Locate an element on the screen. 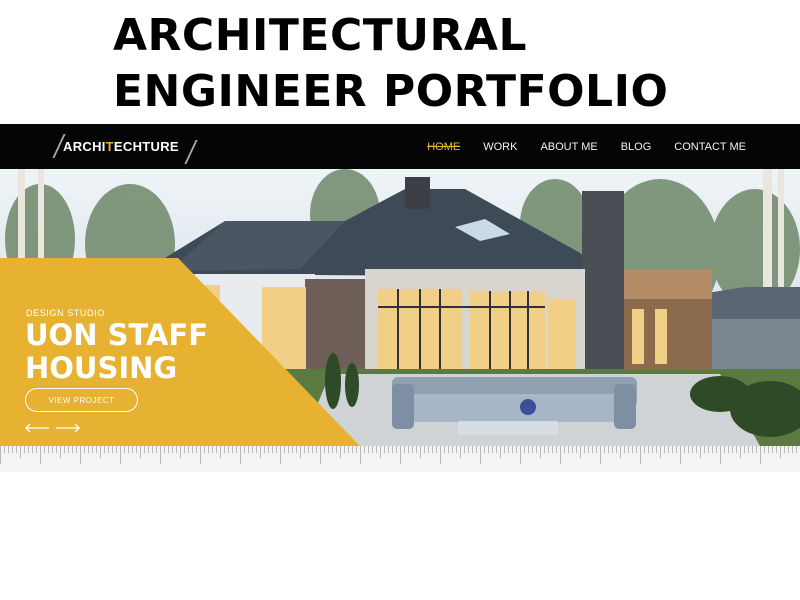 Image resolution: width=800 pixels, height=600 pixels. promo-title: UON STAFF HOUSING is located at coordinates (116, 352).